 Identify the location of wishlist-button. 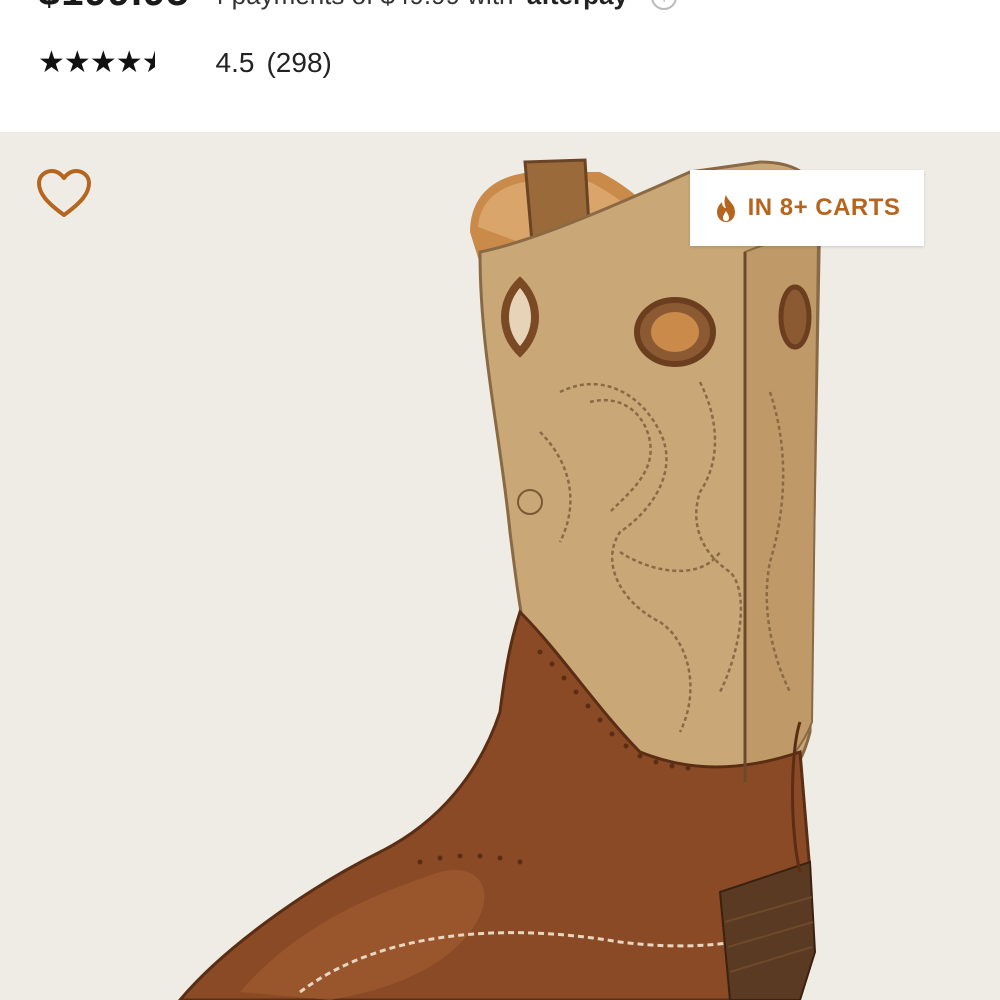
(64, 194).